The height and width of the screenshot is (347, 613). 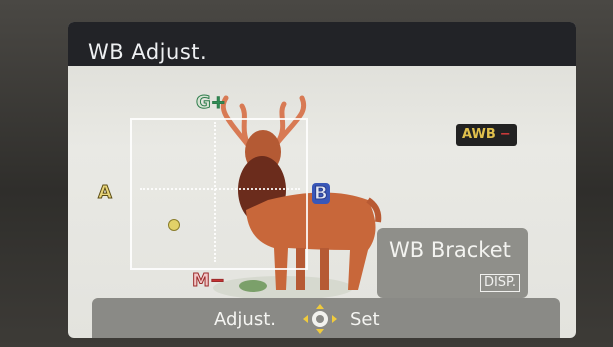 What do you see at coordinates (486, 135) in the screenshot?
I see `awb-mode-badge: AWB −` at bounding box center [486, 135].